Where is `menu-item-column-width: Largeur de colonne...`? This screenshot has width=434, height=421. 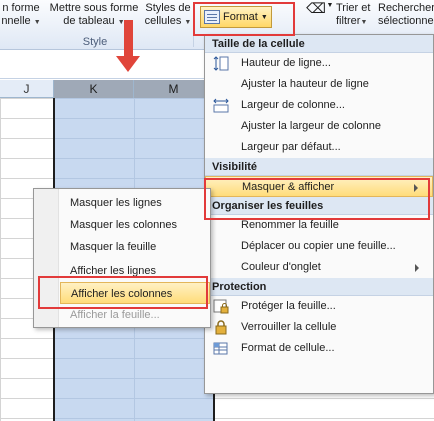 menu-item-column-width: Largeur de colonne... is located at coordinates (319, 105).